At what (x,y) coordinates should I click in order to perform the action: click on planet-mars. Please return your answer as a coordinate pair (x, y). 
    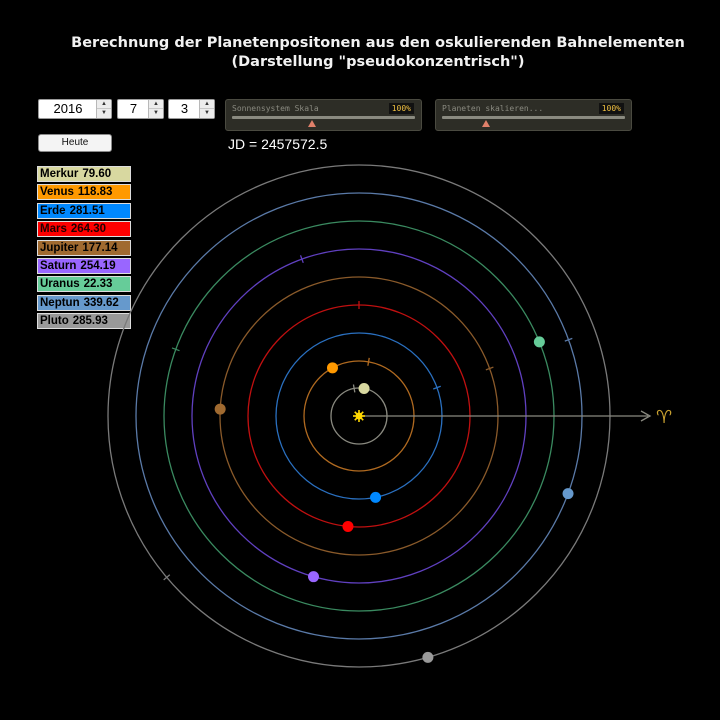
    Looking at the image, I should click on (348, 526).